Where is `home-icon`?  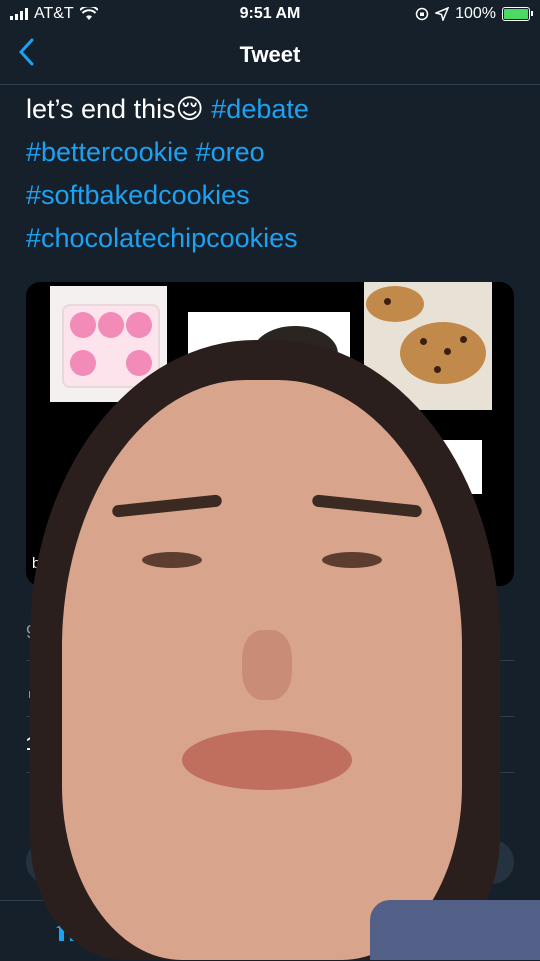
home-icon is located at coordinates (67, 930).